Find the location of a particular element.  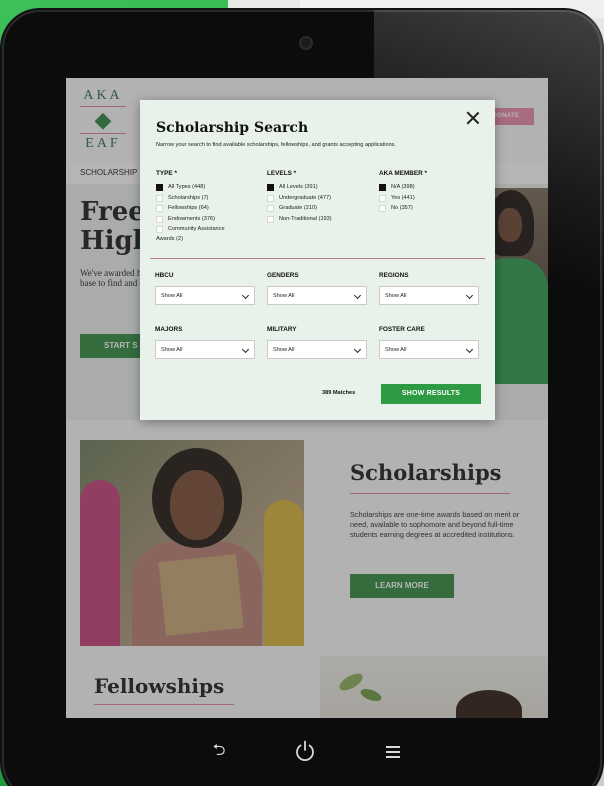

menu-icon is located at coordinates (393, 751).